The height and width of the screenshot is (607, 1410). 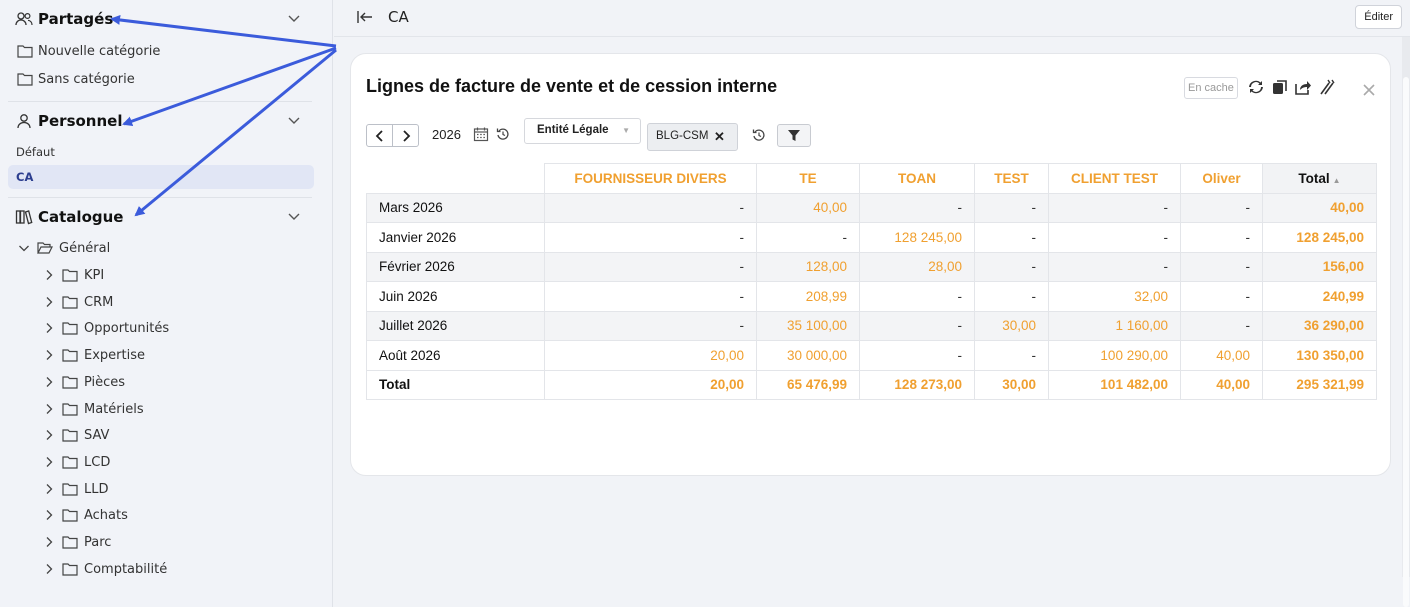 I want to click on table-cell: 128,00, so click(x=808, y=266).